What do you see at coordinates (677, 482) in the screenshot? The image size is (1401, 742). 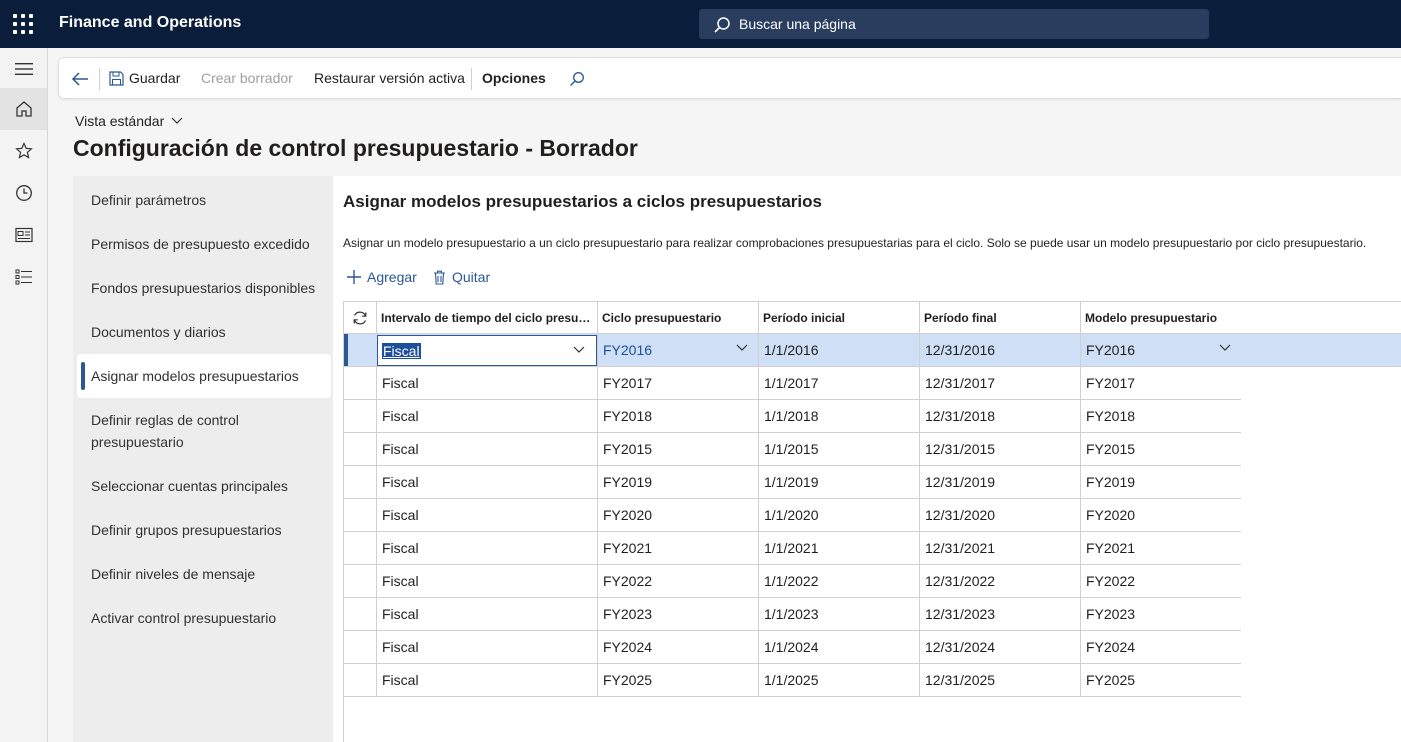 I see `budget-cycle-cell: FY2019` at bounding box center [677, 482].